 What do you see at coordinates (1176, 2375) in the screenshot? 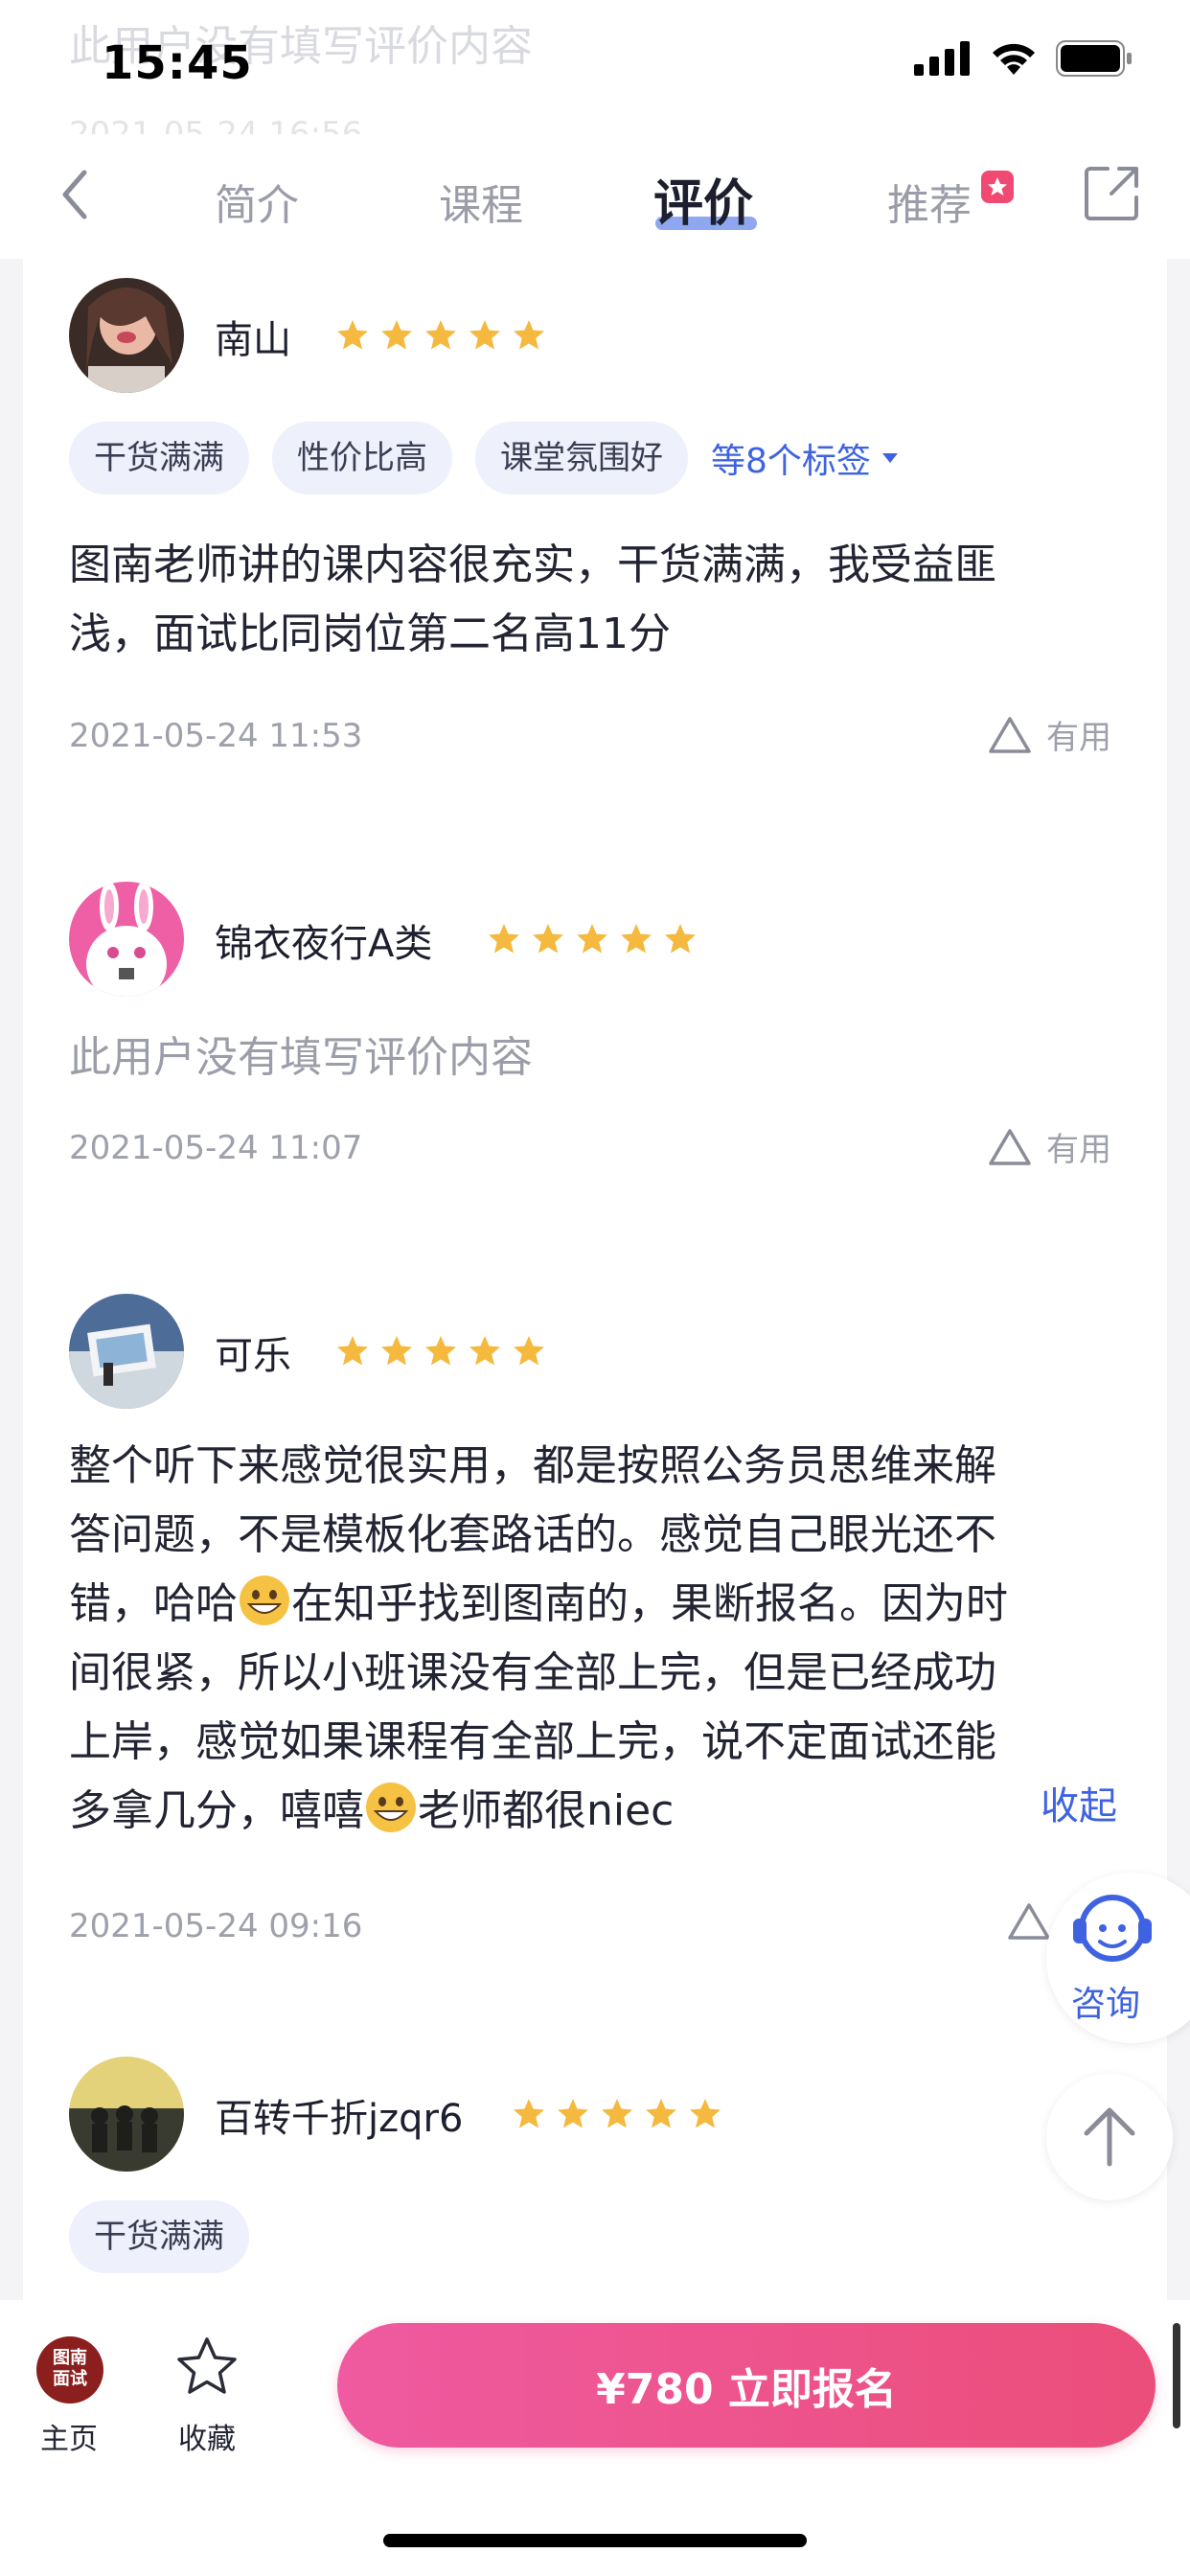
I see `scrollbar-thumb` at bounding box center [1176, 2375].